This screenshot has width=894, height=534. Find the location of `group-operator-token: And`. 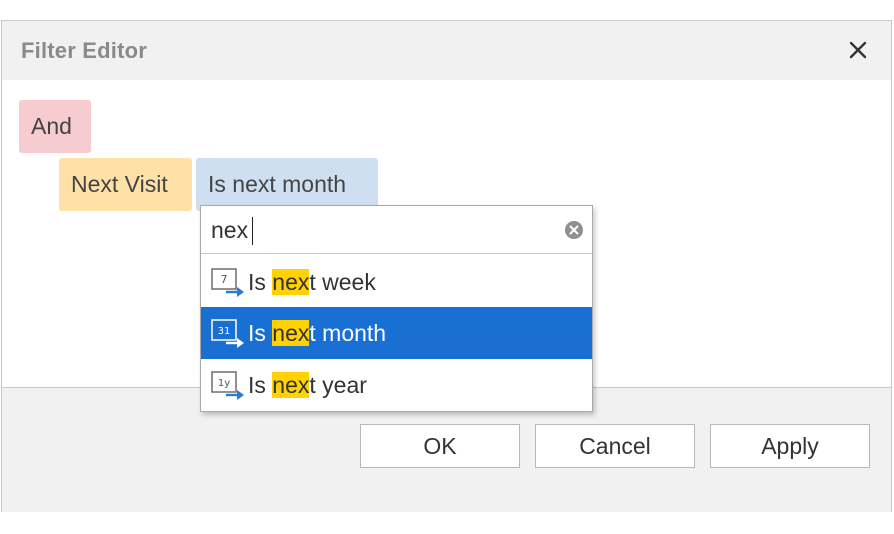

group-operator-token: And is located at coordinates (55, 126).